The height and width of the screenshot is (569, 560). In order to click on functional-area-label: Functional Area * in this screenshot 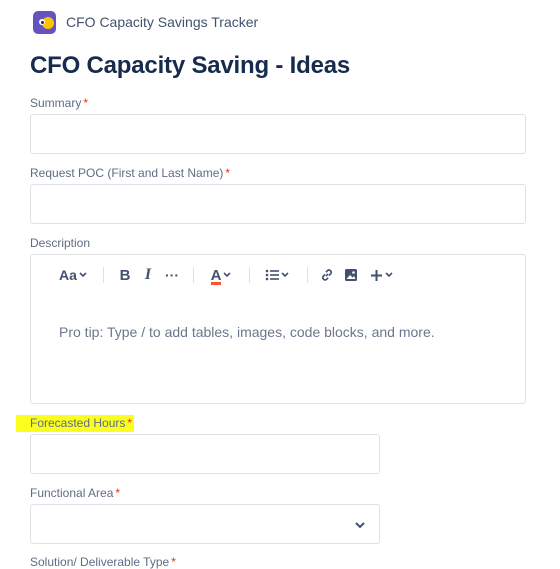, I will do `click(75, 493)`.